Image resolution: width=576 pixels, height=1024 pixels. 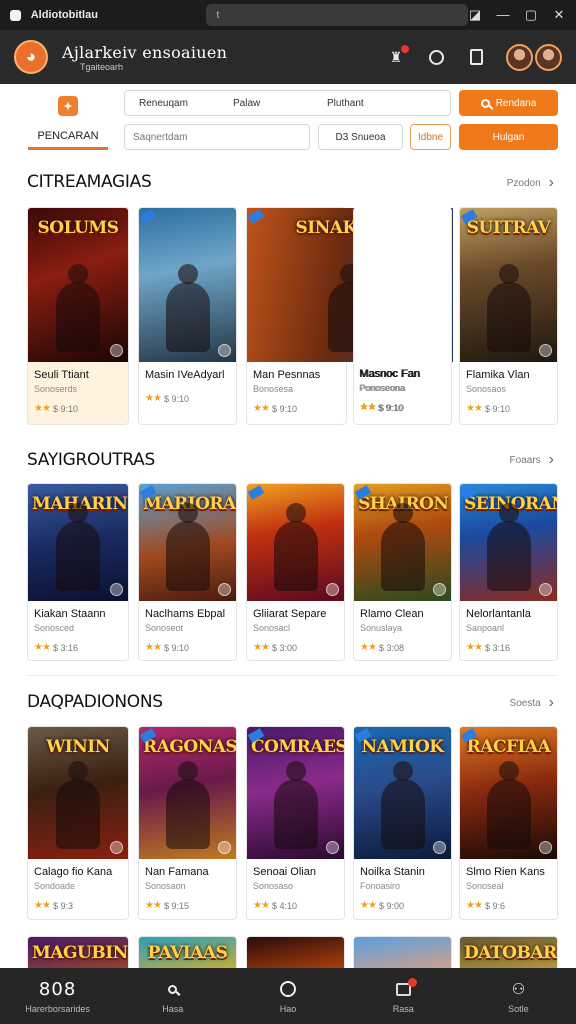 What do you see at coordinates (403, 905) in the screenshot?
I see `game-rating: ★★ $ 9:00` at bounding box center [403, 905].